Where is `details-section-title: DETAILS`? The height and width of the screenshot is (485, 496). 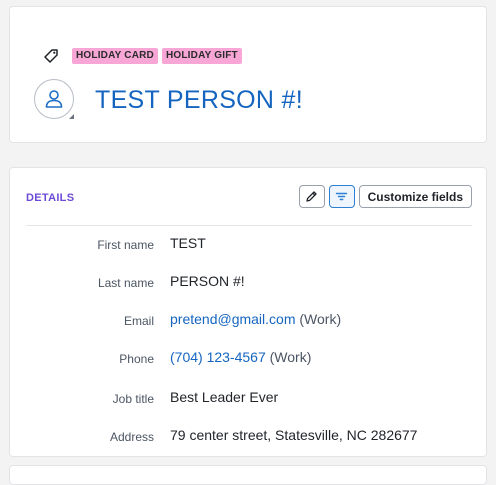 details-section-title: DETAILS is located at coordinates (50, 198).